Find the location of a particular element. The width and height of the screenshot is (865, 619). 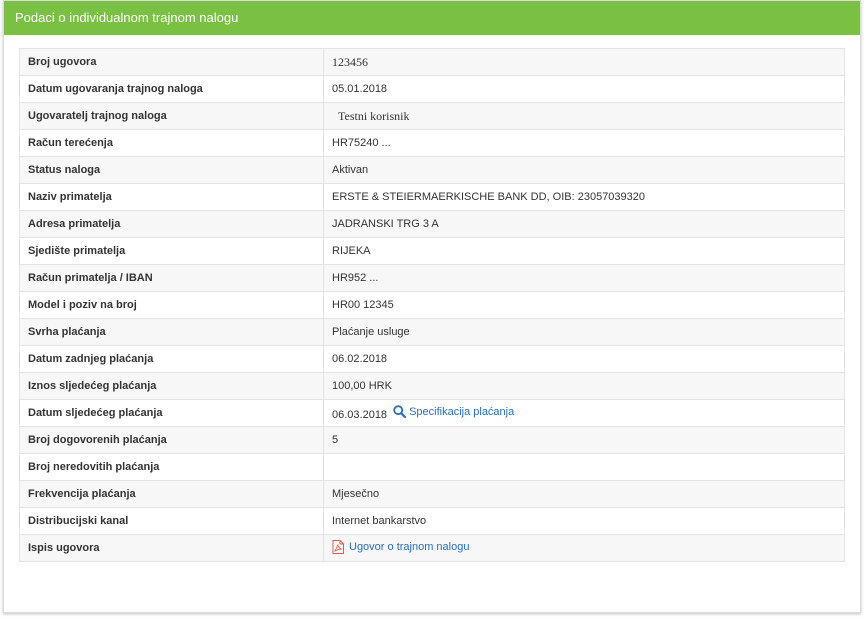

contract-number-value: 123456 is located at coordinates (584, 62).